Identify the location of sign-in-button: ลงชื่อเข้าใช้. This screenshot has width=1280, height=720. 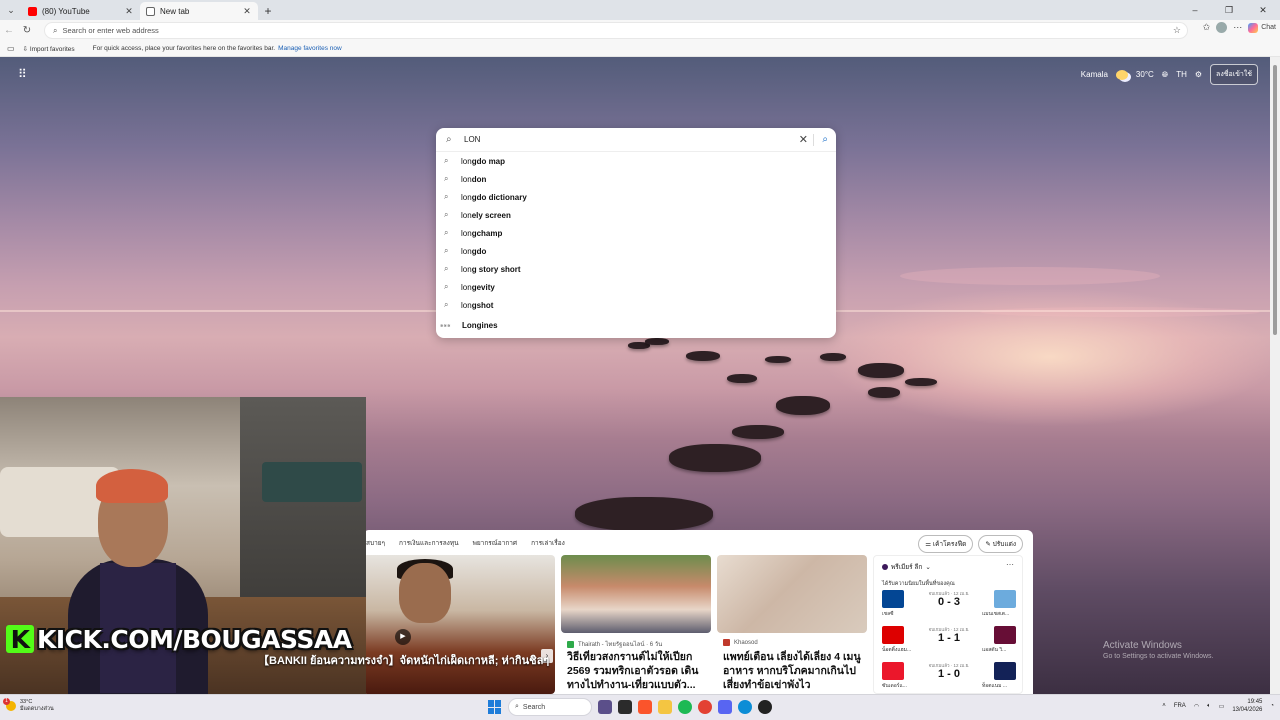
(1234, 74).